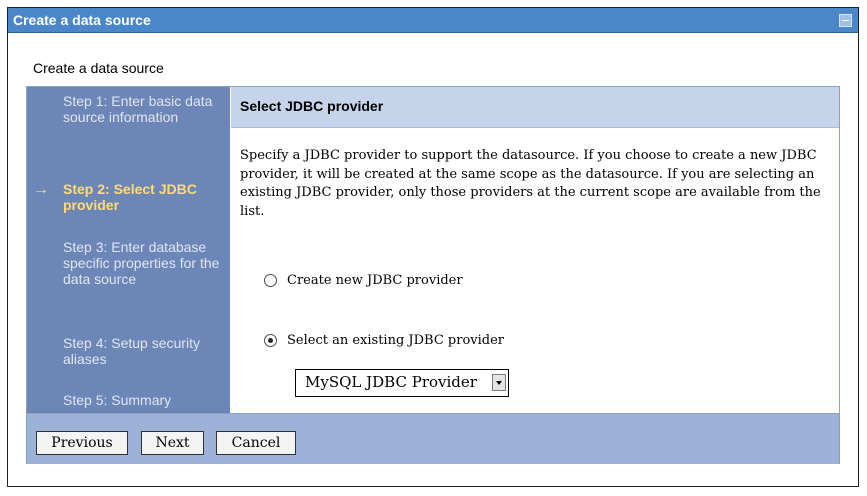 The image size is (867, 496). What do you see at coordinates (845, 20) in the screenshot?
I see `minimize-icon` at bounding box center [845, 20].